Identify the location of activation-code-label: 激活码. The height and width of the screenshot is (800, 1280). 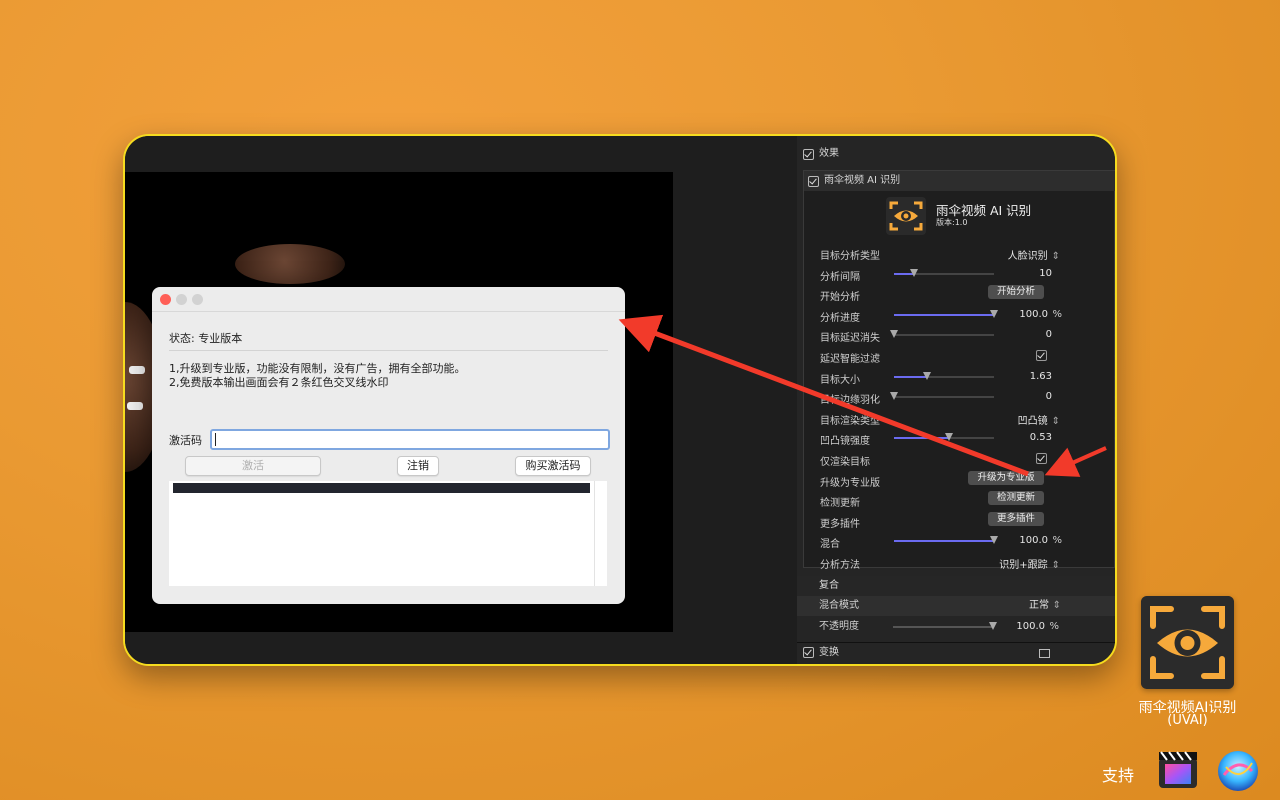
(185, 440).